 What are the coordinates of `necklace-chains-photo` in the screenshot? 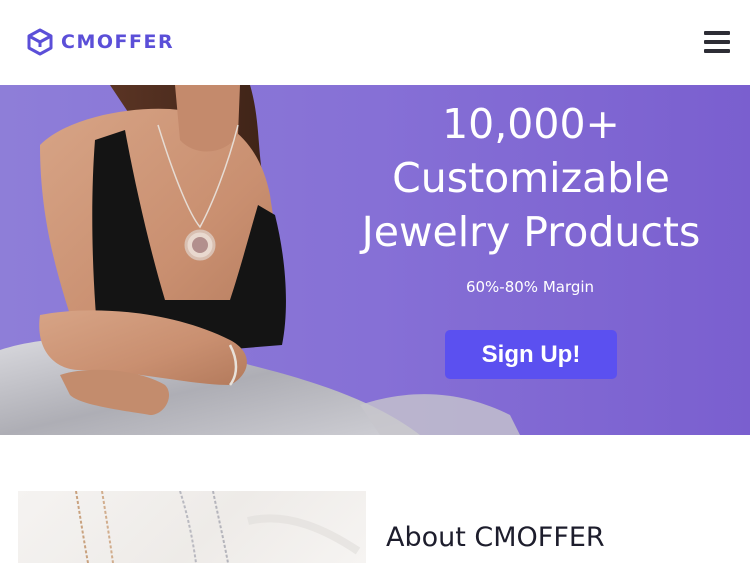 It's located at (192, 527).